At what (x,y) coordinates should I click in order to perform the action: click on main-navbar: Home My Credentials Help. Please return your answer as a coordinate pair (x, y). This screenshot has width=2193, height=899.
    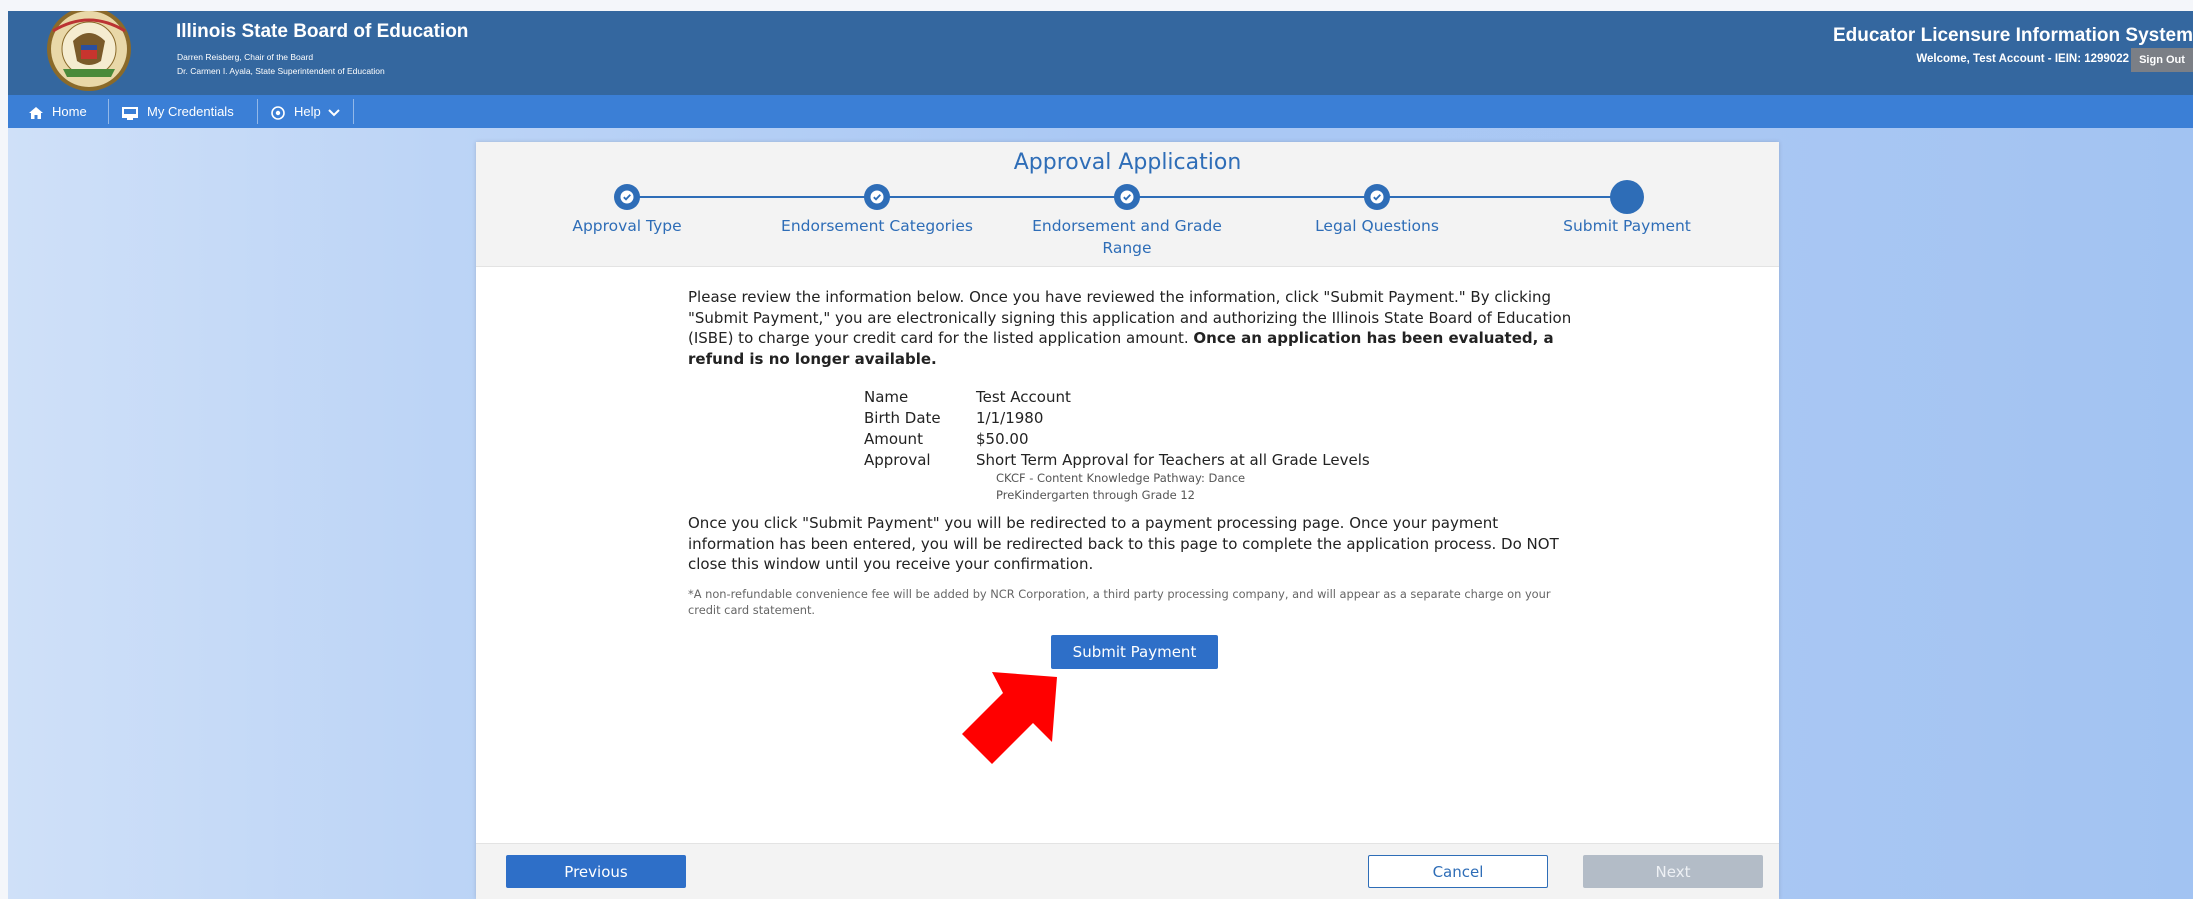
    Looking at the image, I should click on (1100, 111).